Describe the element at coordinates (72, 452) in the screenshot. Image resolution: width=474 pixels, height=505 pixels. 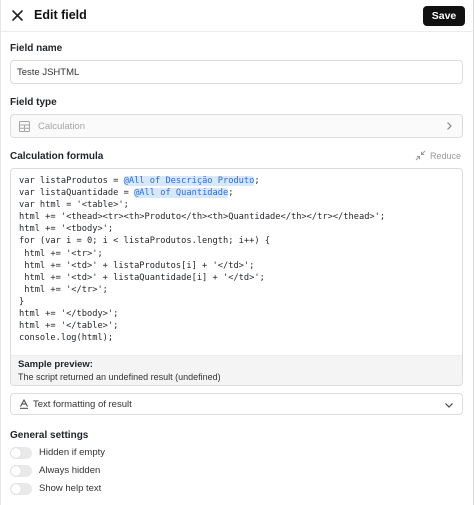
I see `hidden-if-empty-label: Hidden if empty` at that location.